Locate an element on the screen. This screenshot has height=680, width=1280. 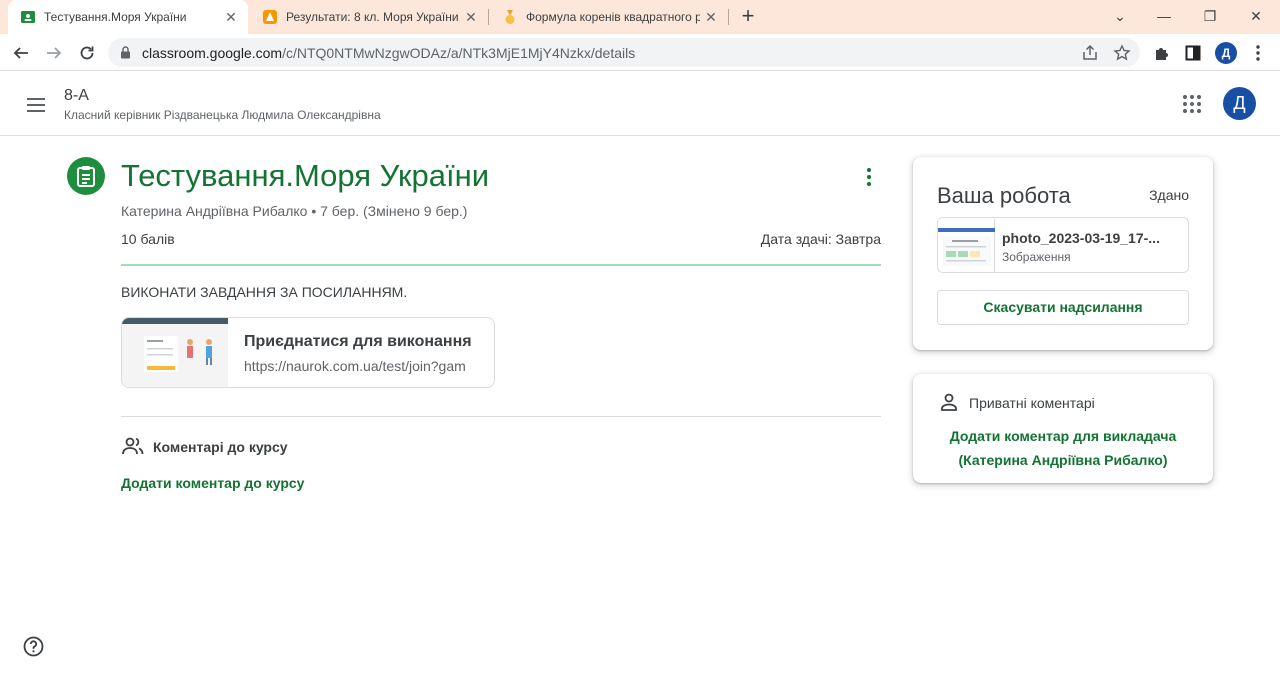
class-name: 8-А is located at coordinates (76, 96).